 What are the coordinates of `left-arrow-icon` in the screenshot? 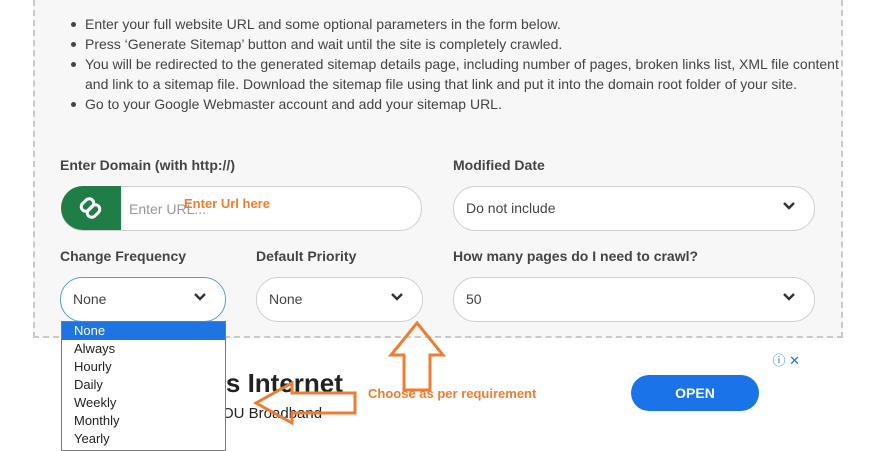 It's located at (304, 403).